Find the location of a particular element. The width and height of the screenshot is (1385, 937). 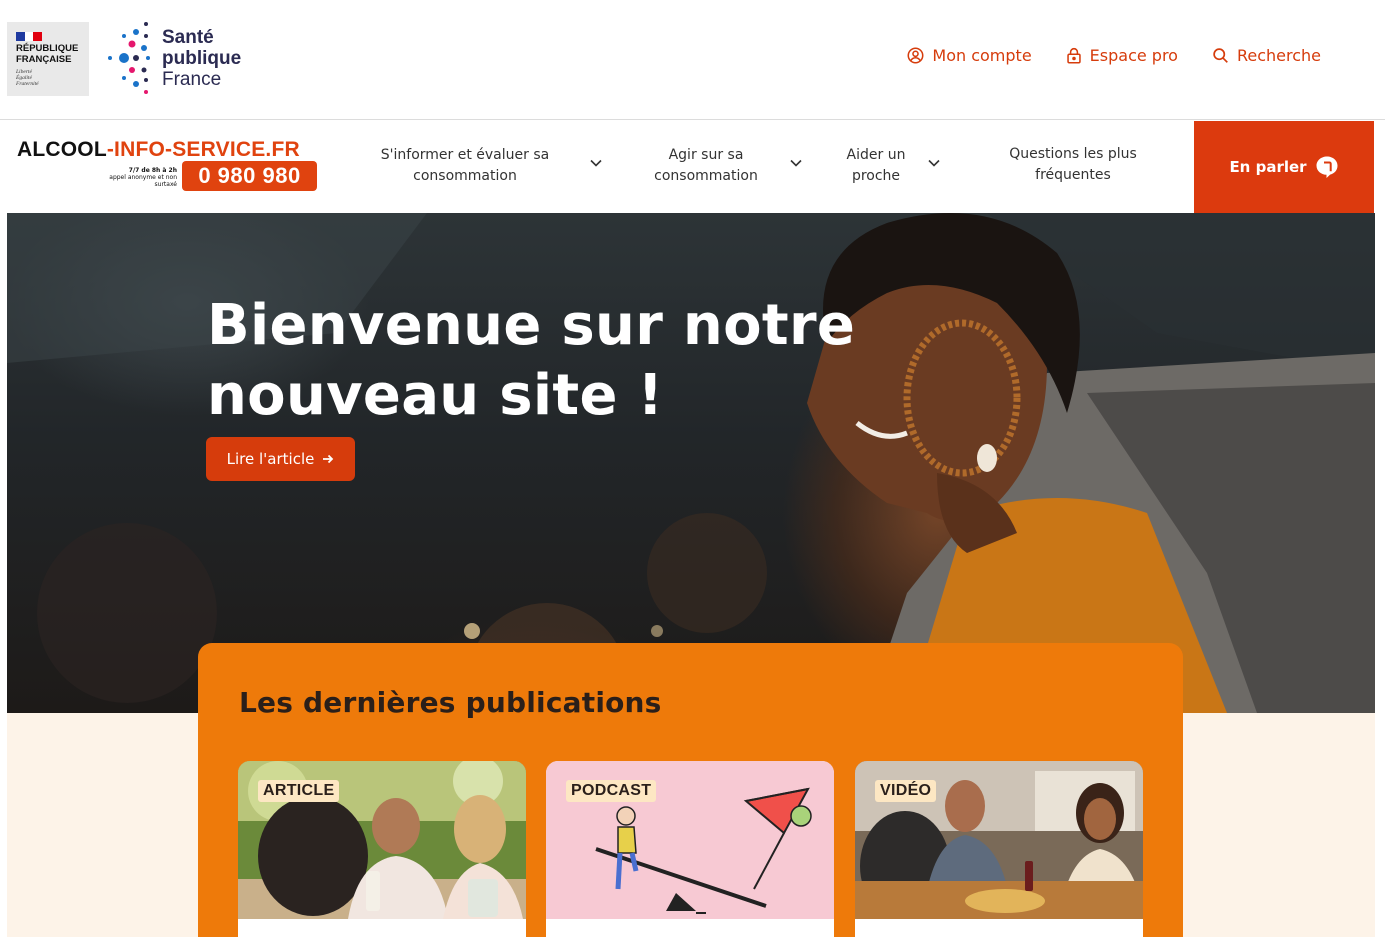

sante-publique-france-logo: Santé publique France is located at coordinates (176, 59).